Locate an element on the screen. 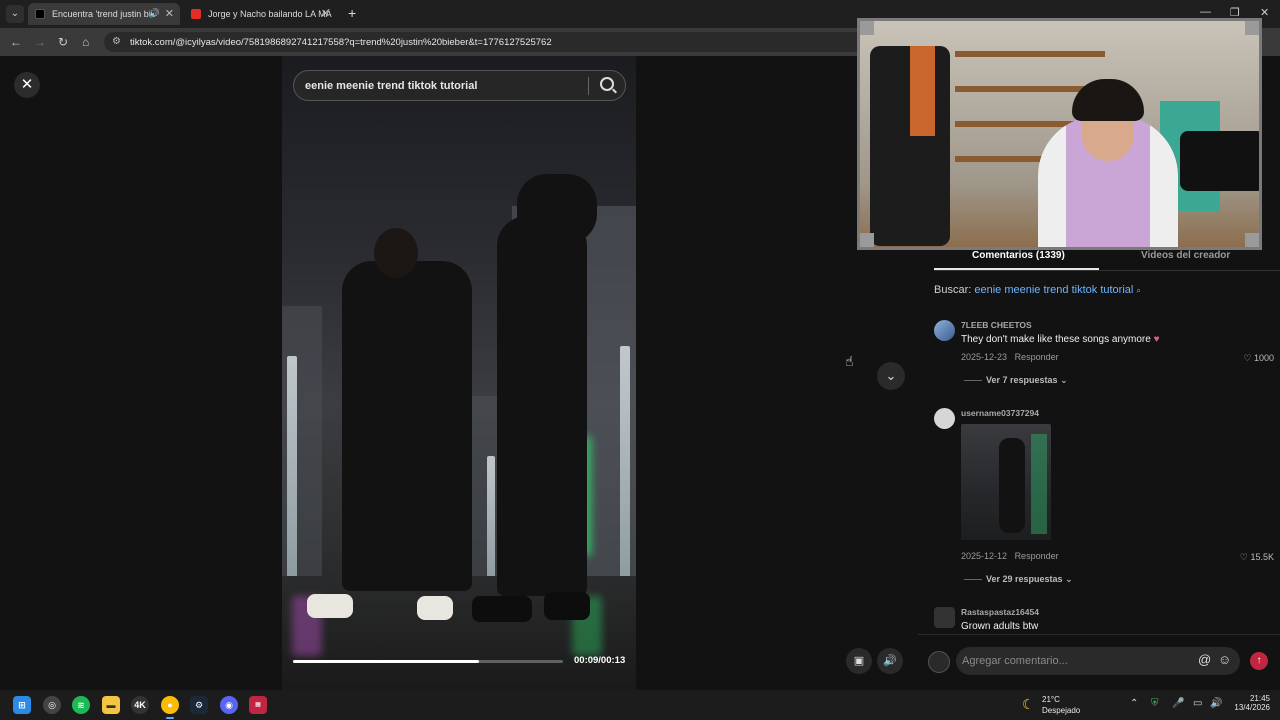  new-tab-button: + is located at coordinates (352, 13).